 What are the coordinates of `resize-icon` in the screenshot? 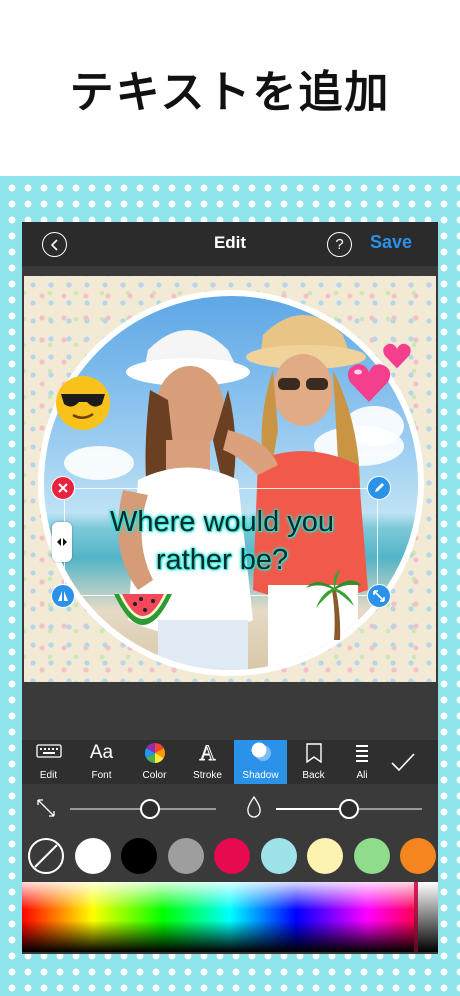 It's located at (379, 596).